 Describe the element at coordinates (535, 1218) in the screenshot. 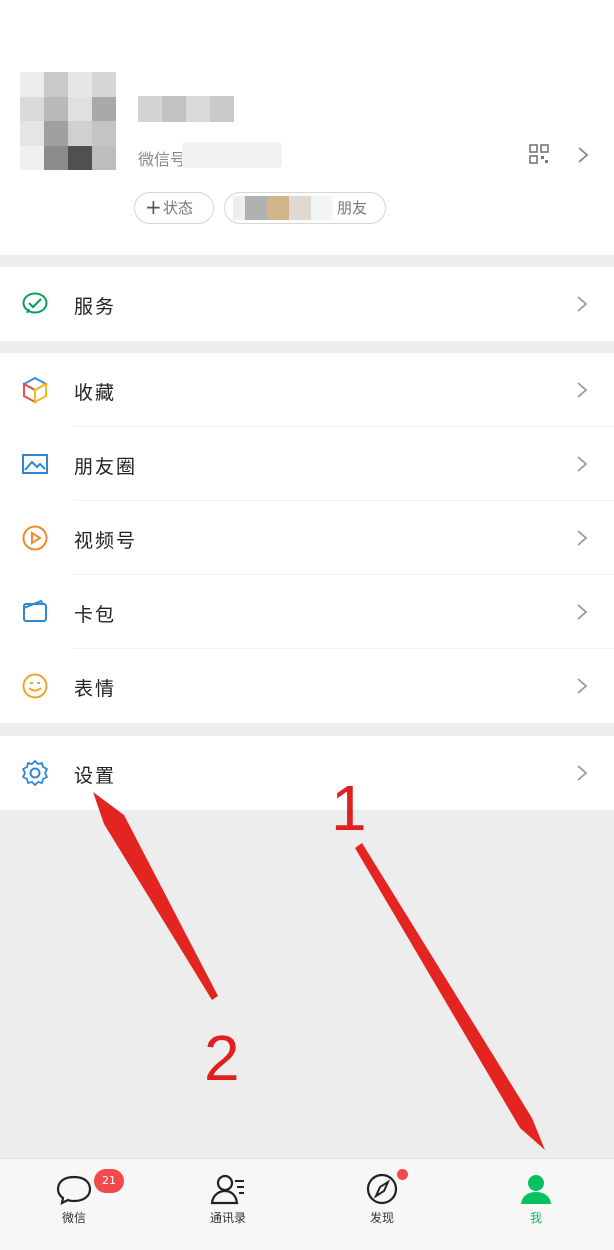

I see `tab-label-me: 我` at that location.